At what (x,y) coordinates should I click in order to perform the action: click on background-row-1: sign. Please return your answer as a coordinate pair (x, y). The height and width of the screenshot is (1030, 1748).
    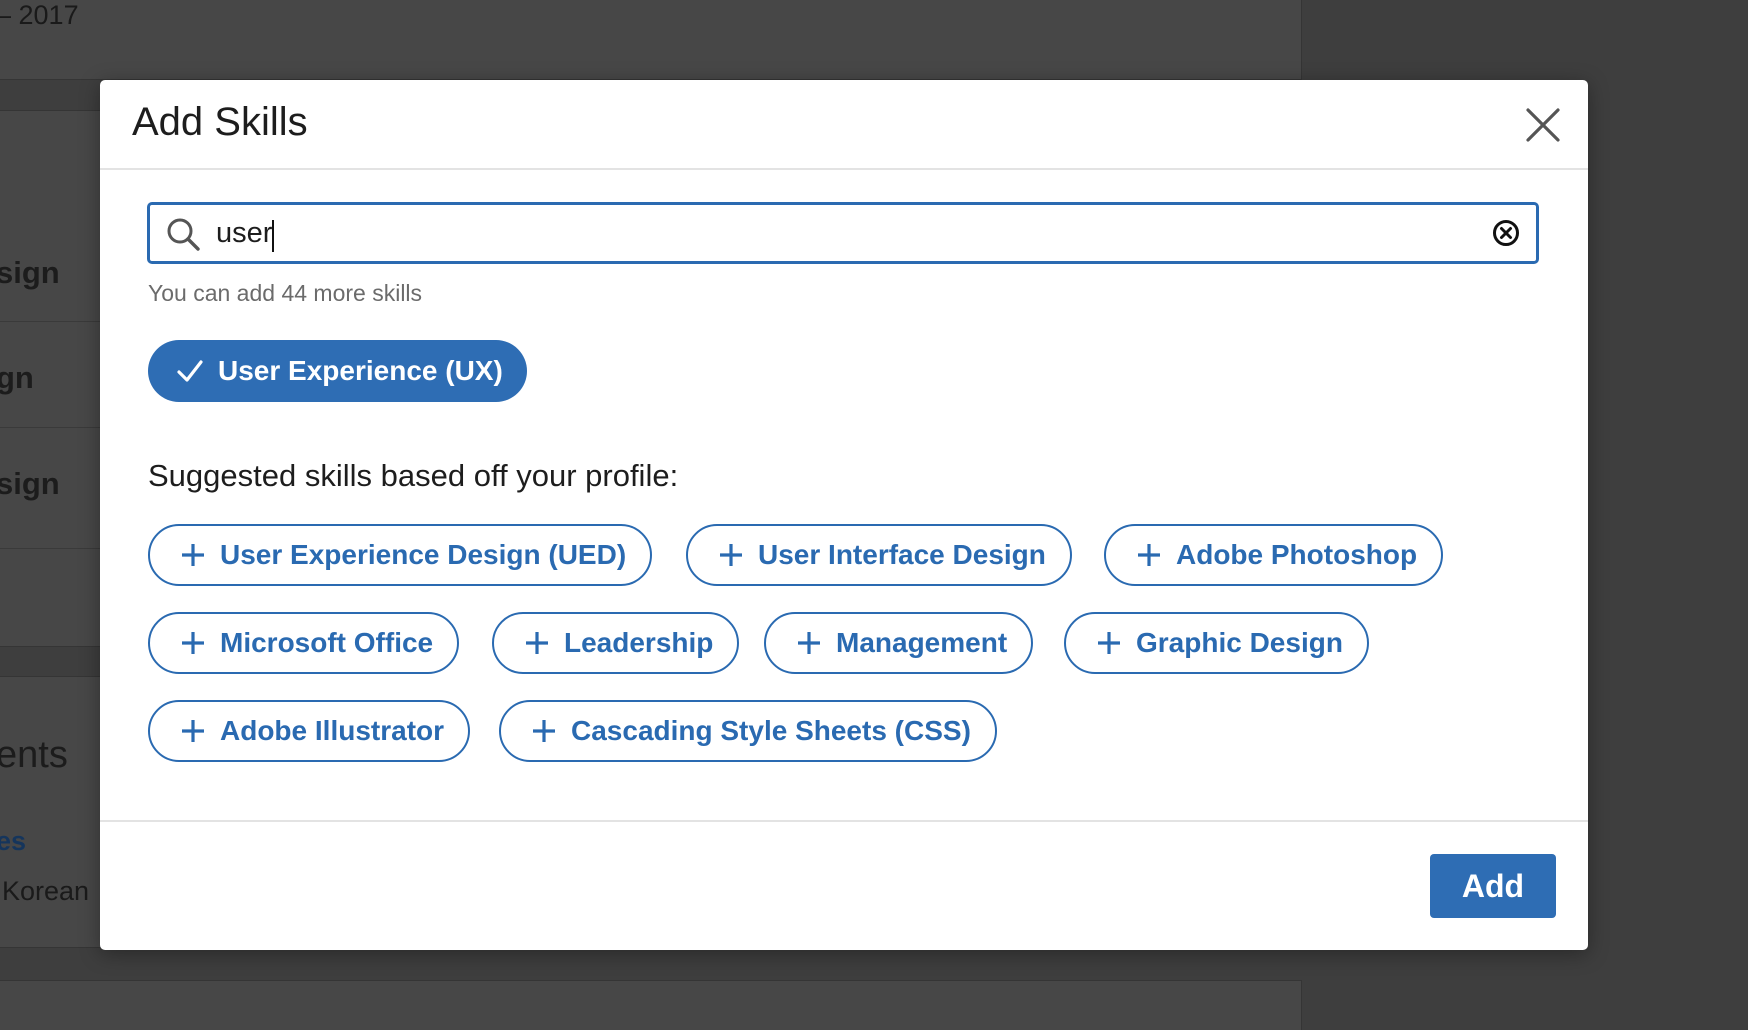
    Looking at the image, I should click on (30, 272).